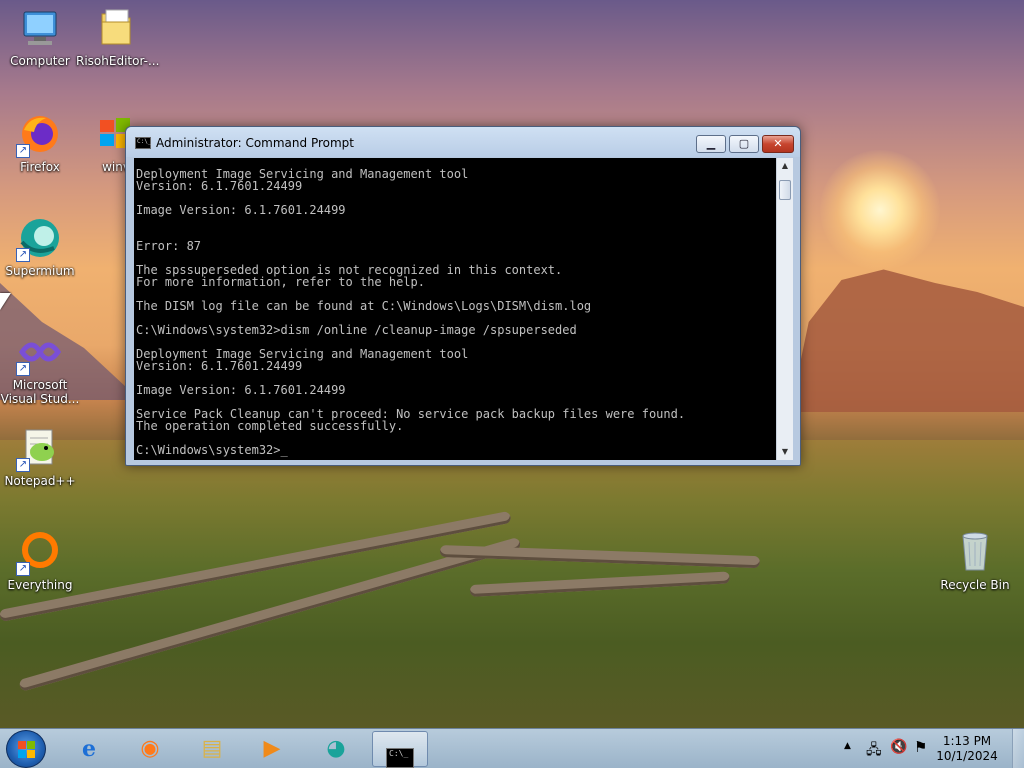  Describe the element at coordinates (512, 748) in the screenshot. I see `taskbar: e ◉ ▤ ▶ ◕ C:\_ ▲ 🖧 🔇 ⚑ 1:13 PM 10/1/2024` at that location.